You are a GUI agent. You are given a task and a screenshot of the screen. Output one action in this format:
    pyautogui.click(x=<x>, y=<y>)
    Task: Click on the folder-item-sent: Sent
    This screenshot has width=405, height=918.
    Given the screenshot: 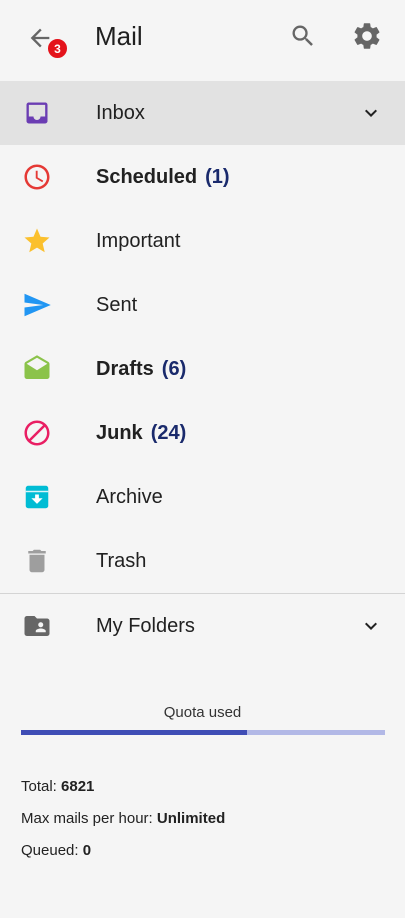 What is the action you would take?
    pyautogui.click(x=202, y=305)
    